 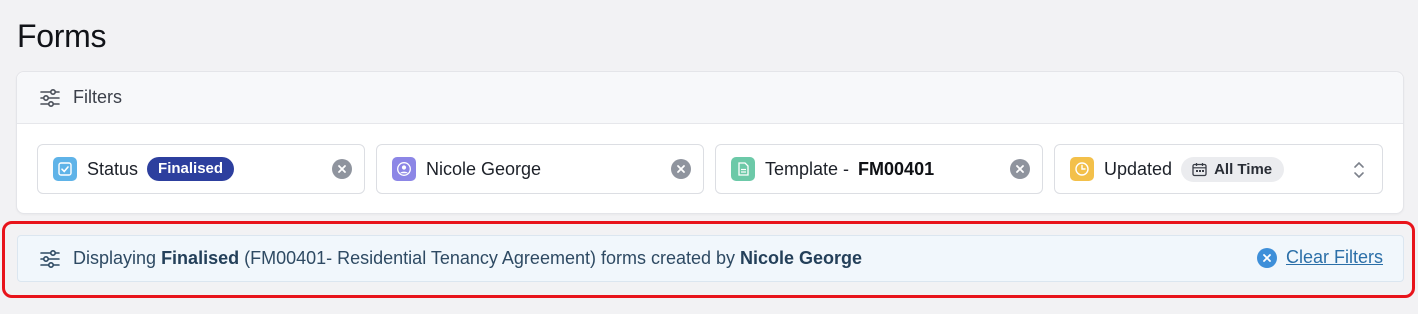 What do you see at coordinates (404, 169) in the screenshot?
I see `user-icon` at bounding box center [404, 169].